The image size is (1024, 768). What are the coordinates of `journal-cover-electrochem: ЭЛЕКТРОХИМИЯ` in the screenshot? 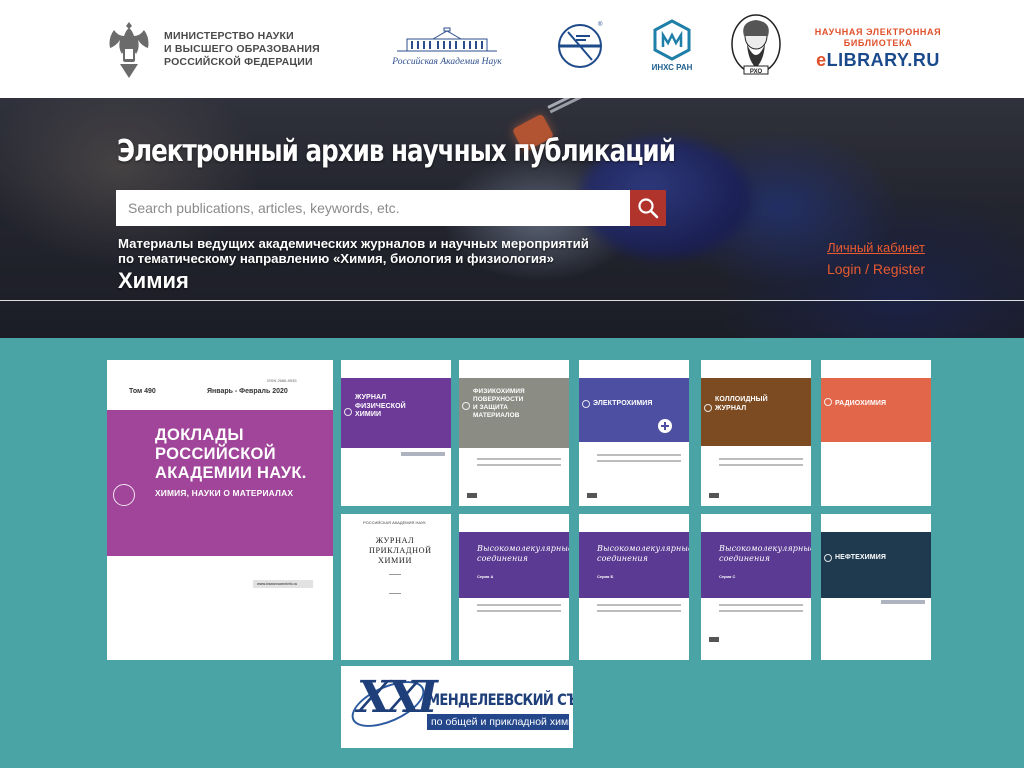 It's located at (634, 433).